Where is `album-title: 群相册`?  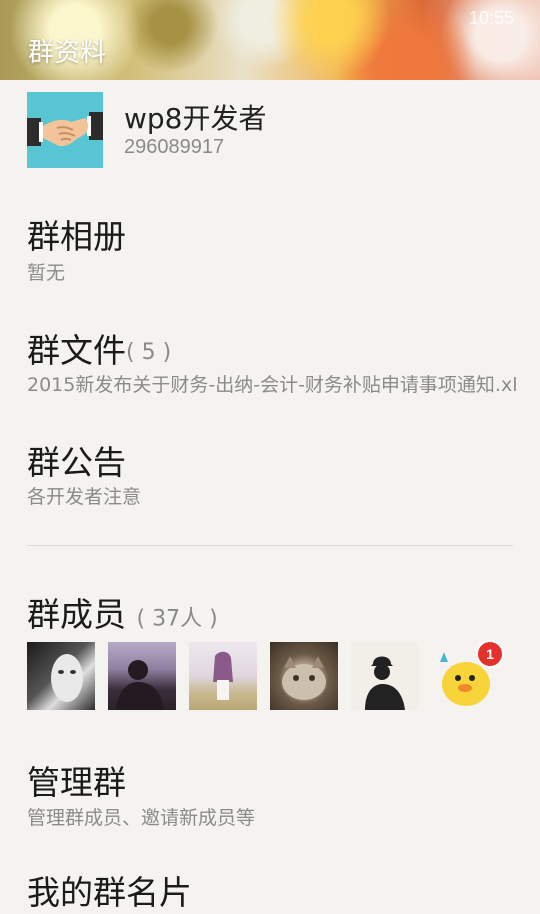
album-title: 群相册 is located at coordinates (76, 236).